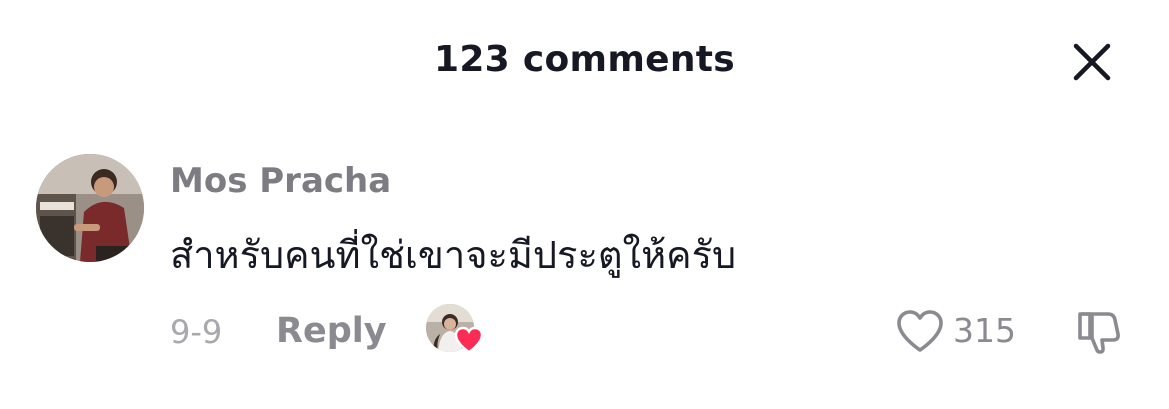 Image resolution: width=1169 pixels, height=409 pixels. Describe the element at coordinates (331, 331) in the screenshot. I see `reply-button: Reply` at that location.